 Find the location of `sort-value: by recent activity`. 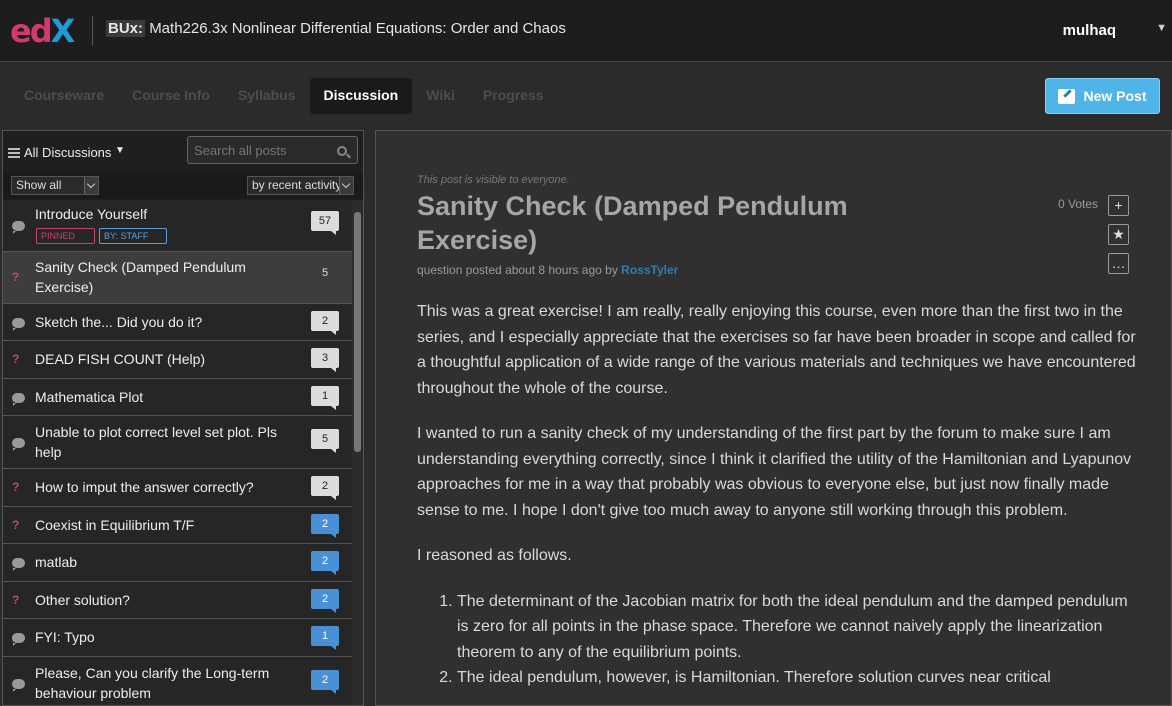

sort-value: by recent activity is located at coordinates (297, 185).